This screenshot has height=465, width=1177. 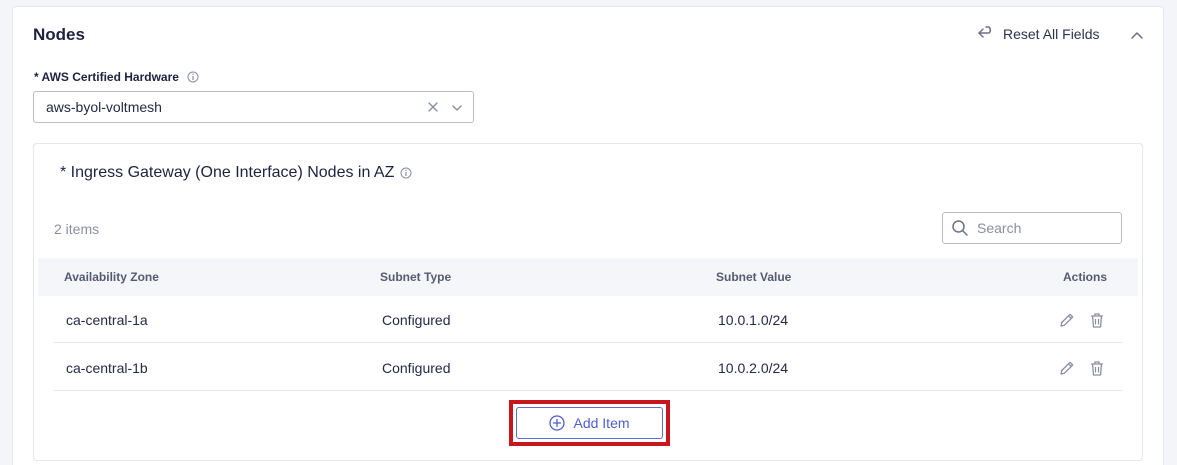 I want to click on add-item-label: Add Item, so click(x=601, y=423).